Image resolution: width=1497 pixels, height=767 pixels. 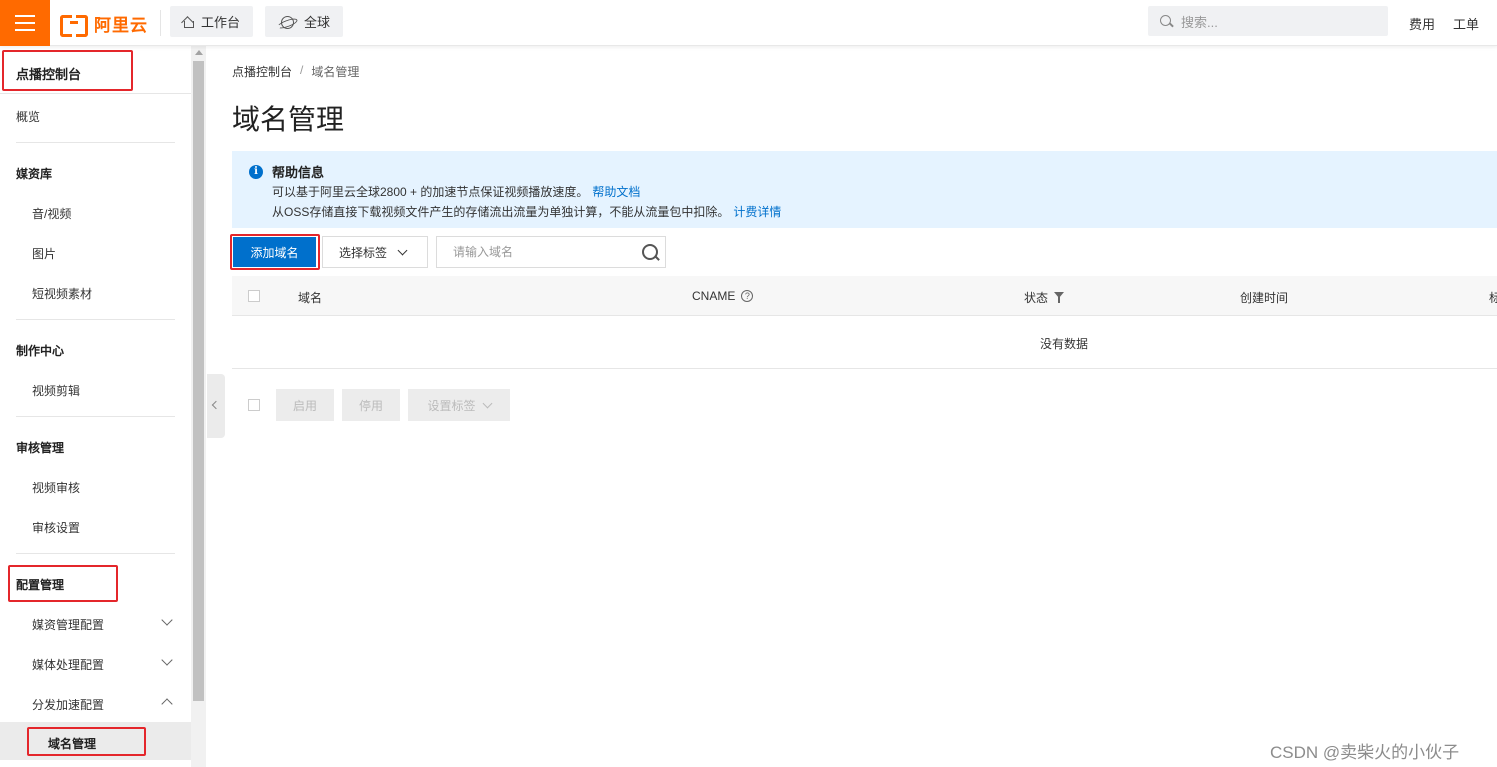 What do you see at coordinates (298, 172) in the screenshot?
I see `help-title: 帮助信息` at bounding box center [298, 172].